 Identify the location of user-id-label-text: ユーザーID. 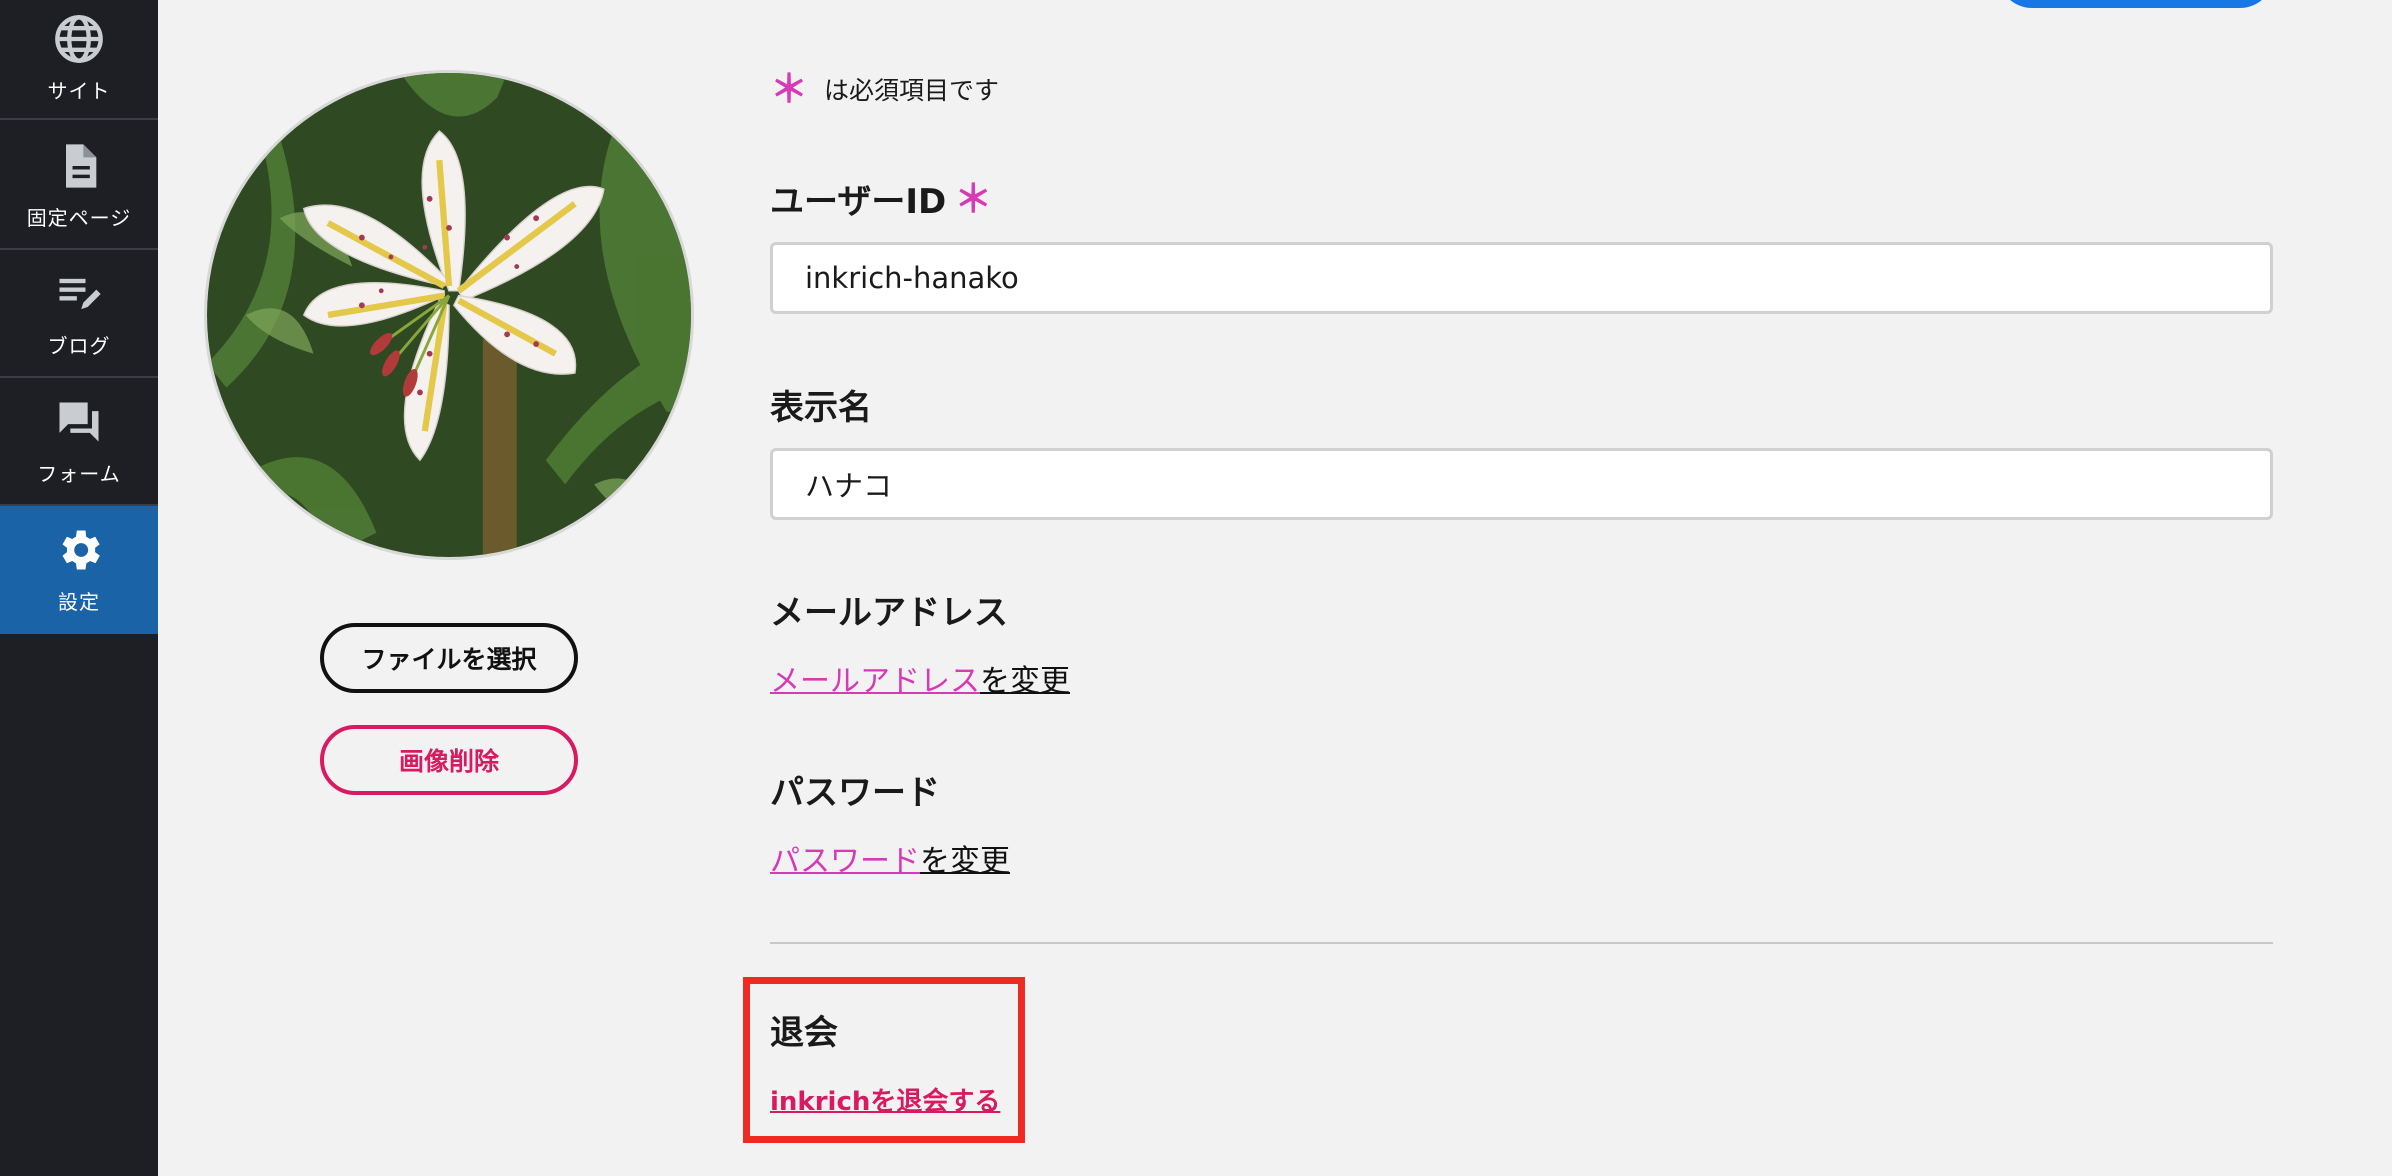
(858, 202).